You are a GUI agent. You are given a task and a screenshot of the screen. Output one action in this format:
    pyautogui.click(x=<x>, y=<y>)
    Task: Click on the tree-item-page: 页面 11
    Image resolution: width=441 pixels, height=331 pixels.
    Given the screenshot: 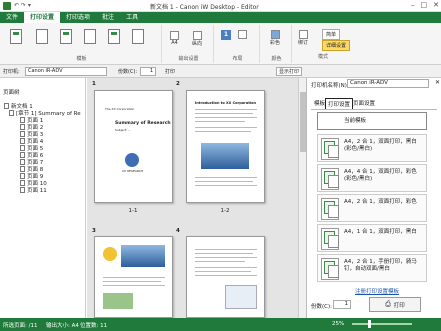 What is the action you would take?
    pyautogui.click(x=33, y=190)
    